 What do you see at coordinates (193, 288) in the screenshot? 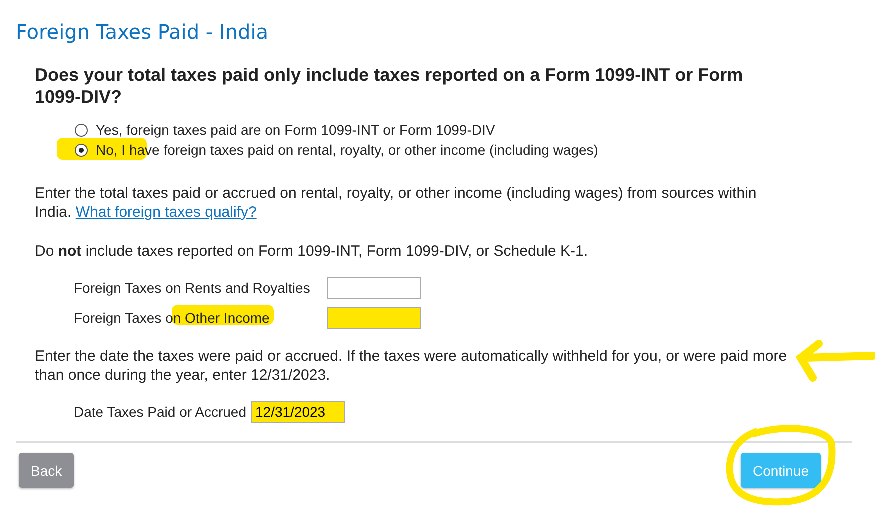
I see `field-label: Foreign Taxes on Rents and Royalties` at bounding box center [193, 288].